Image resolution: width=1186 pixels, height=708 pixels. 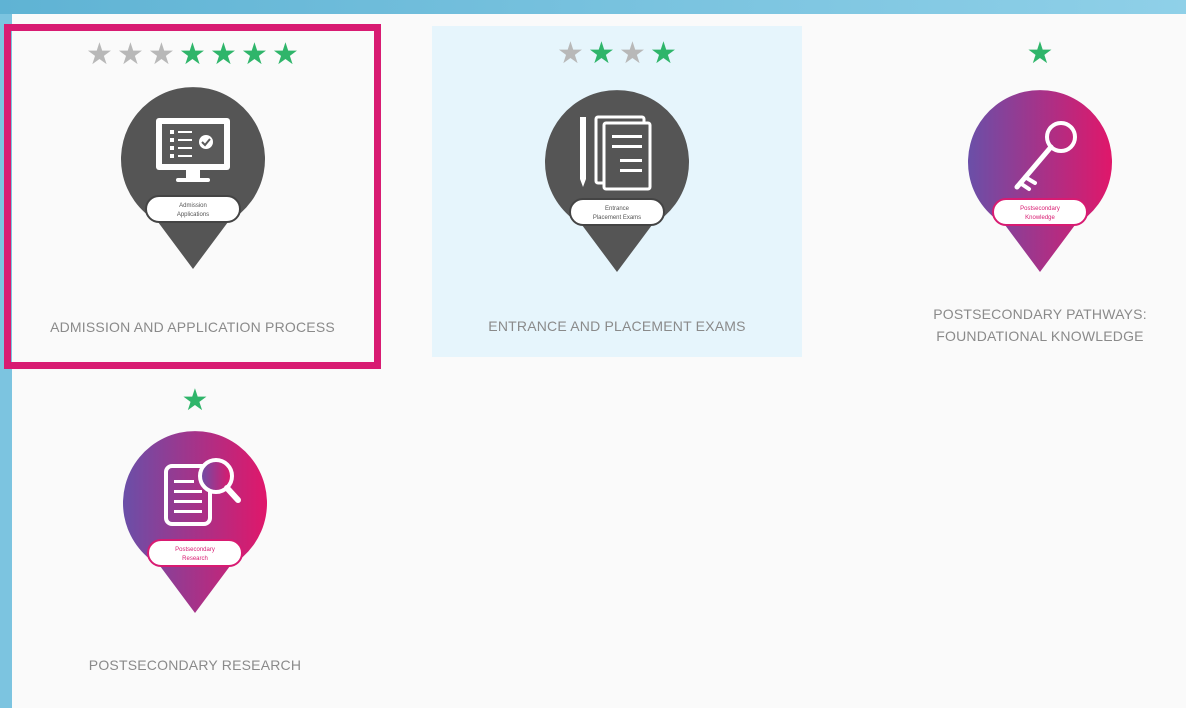 I want to click on module-badge: Admission Applications, so click(x=193, y=184).